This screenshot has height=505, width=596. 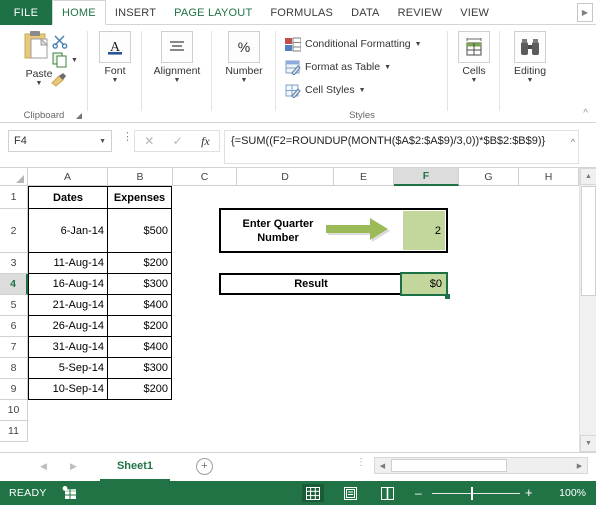 What do you see at coordinates (68, 326) in the screenshot?
I see `cell-a6: 26-Aug-14` at bounding box center [68, 326].